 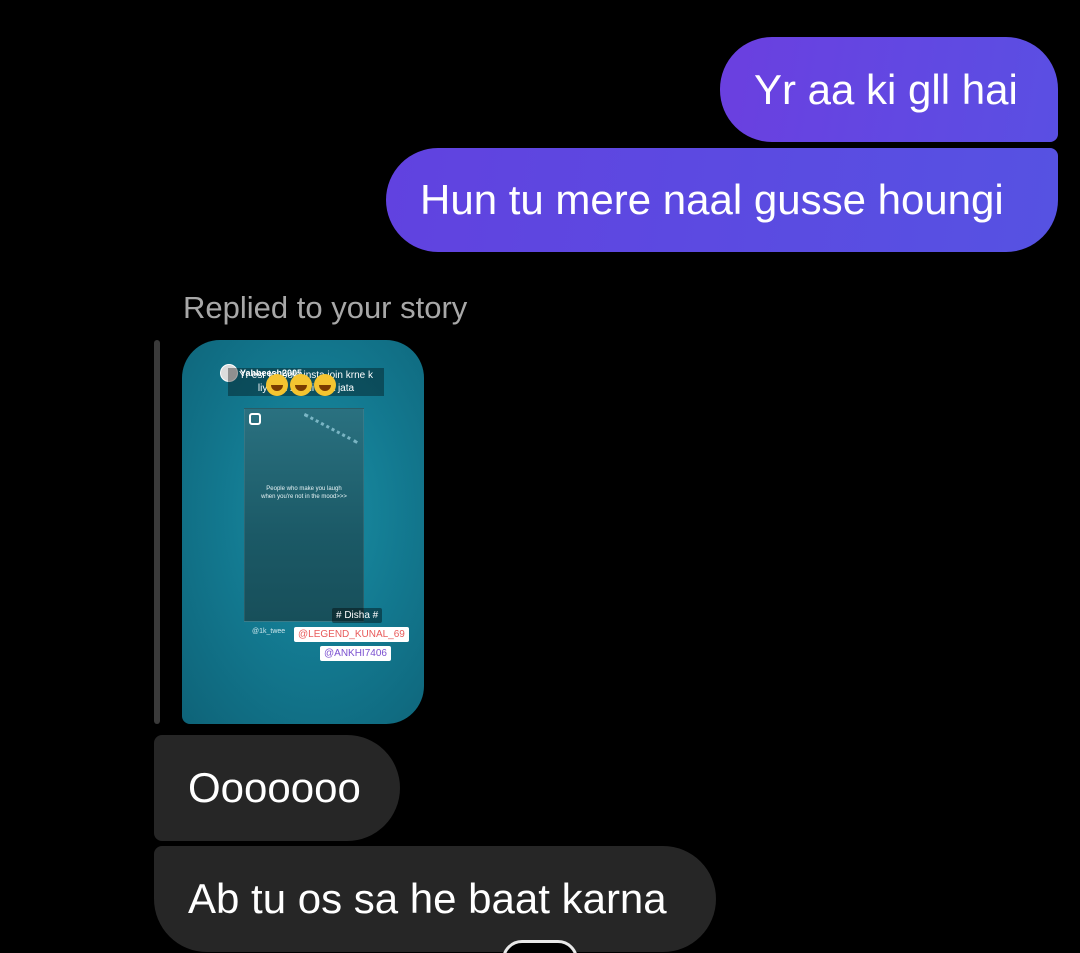 I want to click on emoji-row, so click(x=301, y=385).